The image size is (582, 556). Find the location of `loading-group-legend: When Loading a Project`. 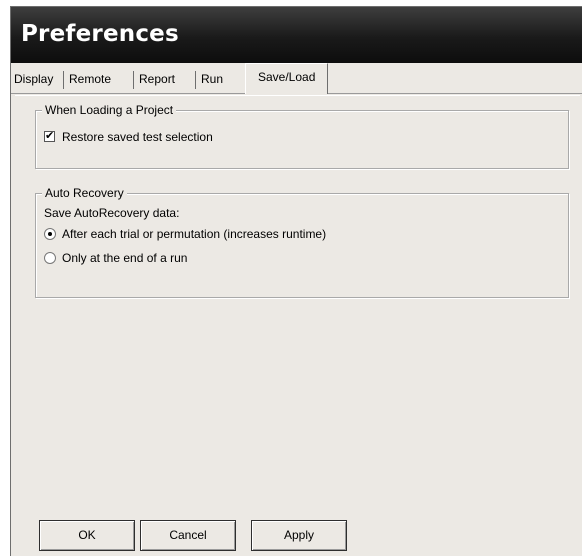

loading-group-legend: When Loading a Project is located at coordinates (109, 110).